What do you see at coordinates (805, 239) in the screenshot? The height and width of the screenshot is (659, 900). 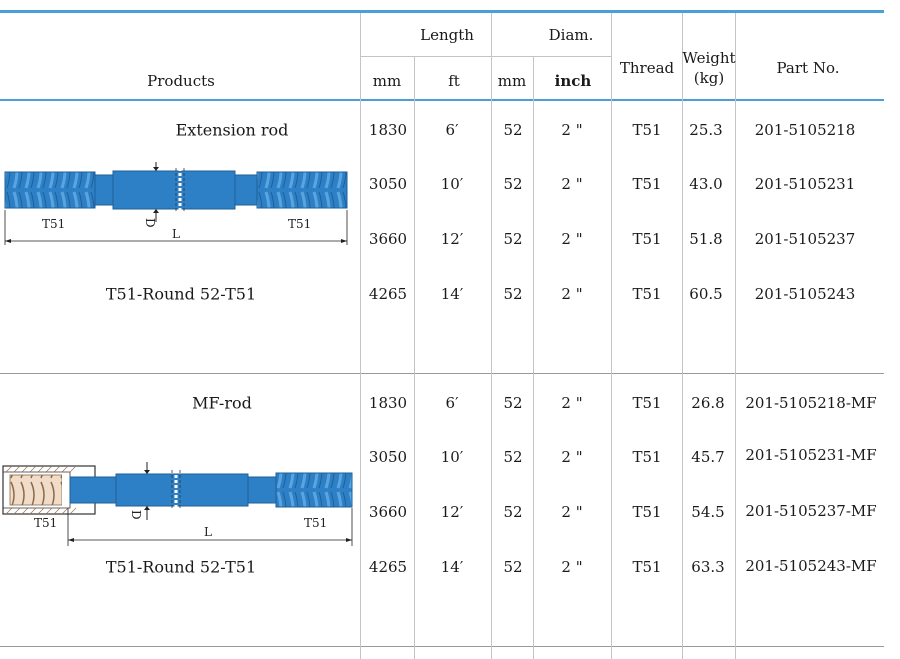 I see `cell-part-no: 201-5105237` at bounding box center [805, 239].